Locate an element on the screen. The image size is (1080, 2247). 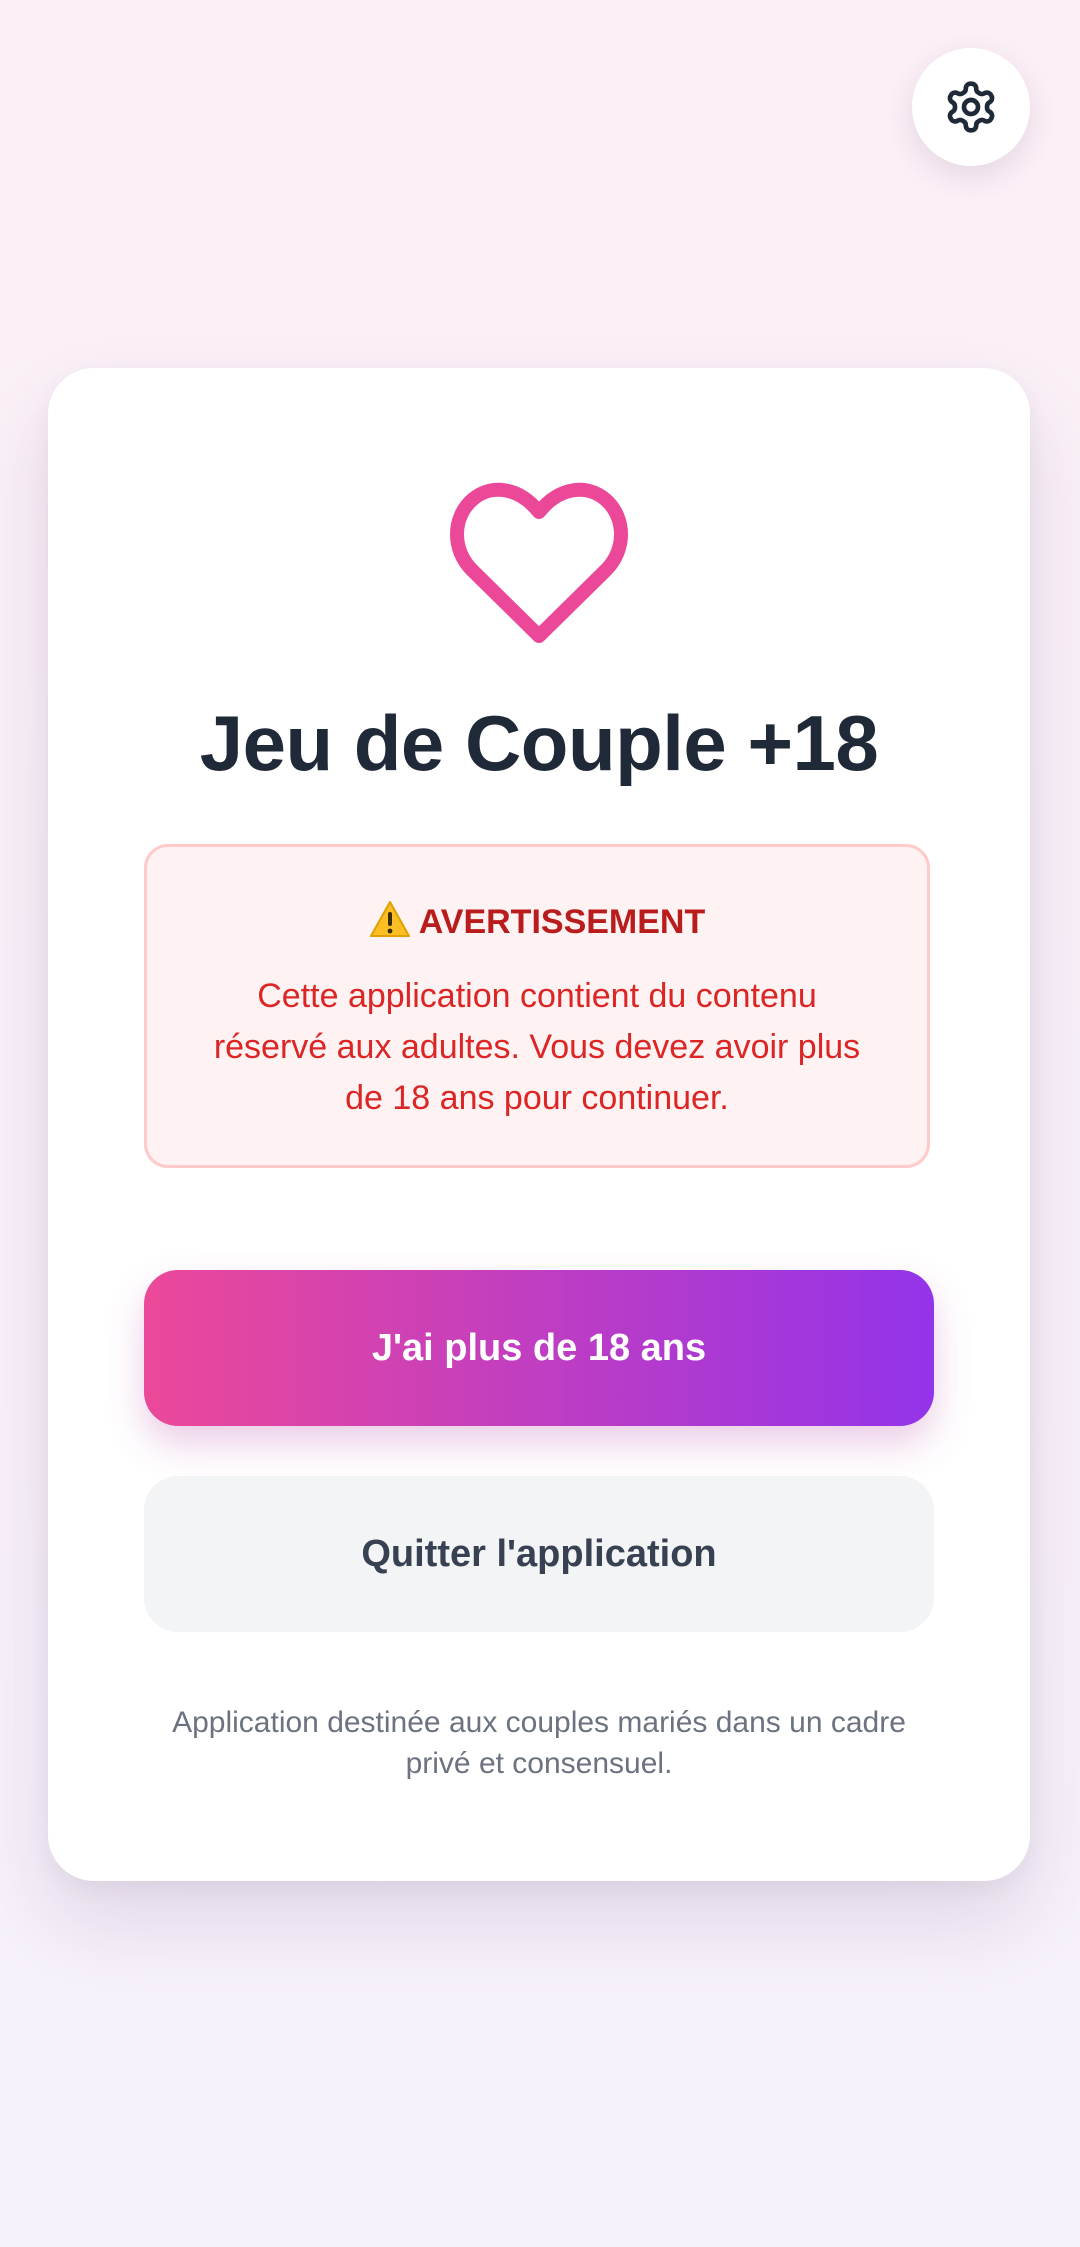
page-title: Jeu de Couple +18 is located at coordinates (539, 743).